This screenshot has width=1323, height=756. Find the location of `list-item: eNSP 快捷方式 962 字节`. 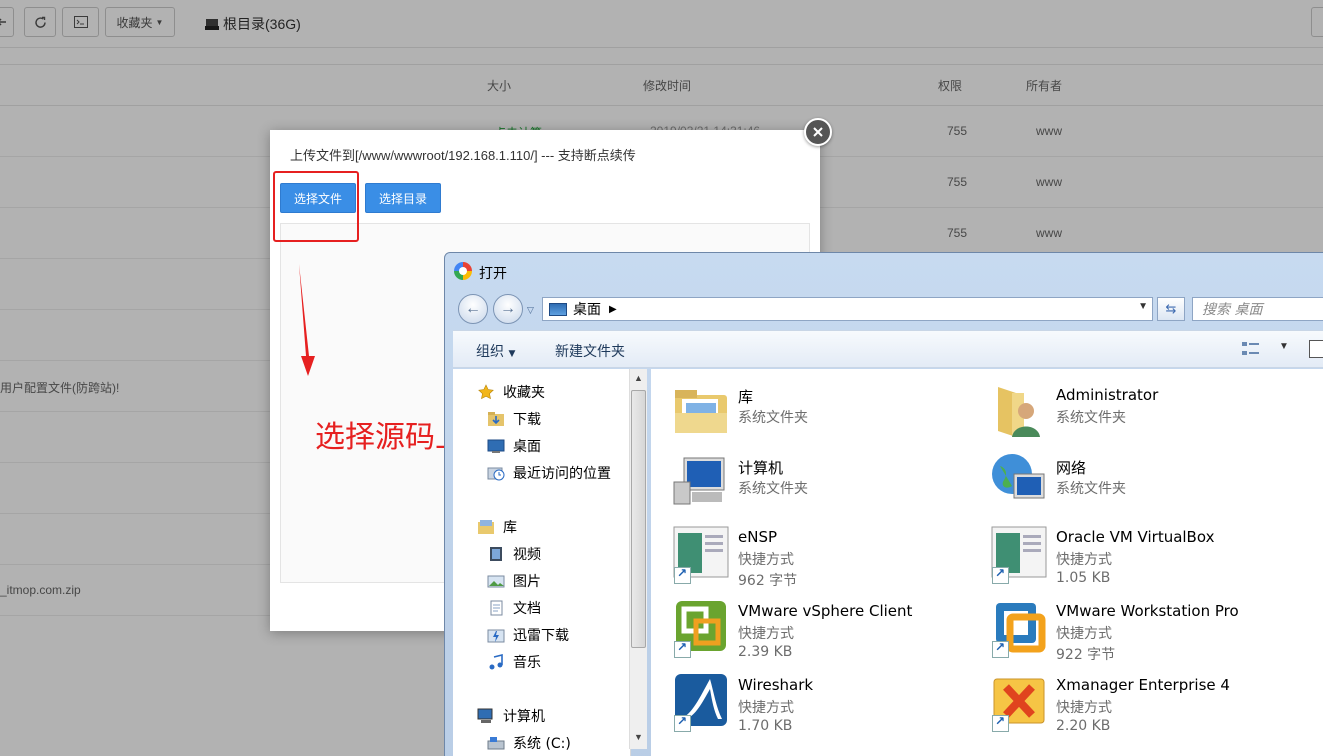

list-item: eNSP 快捷方式 962 字节 is located at coordinates (827, 558).